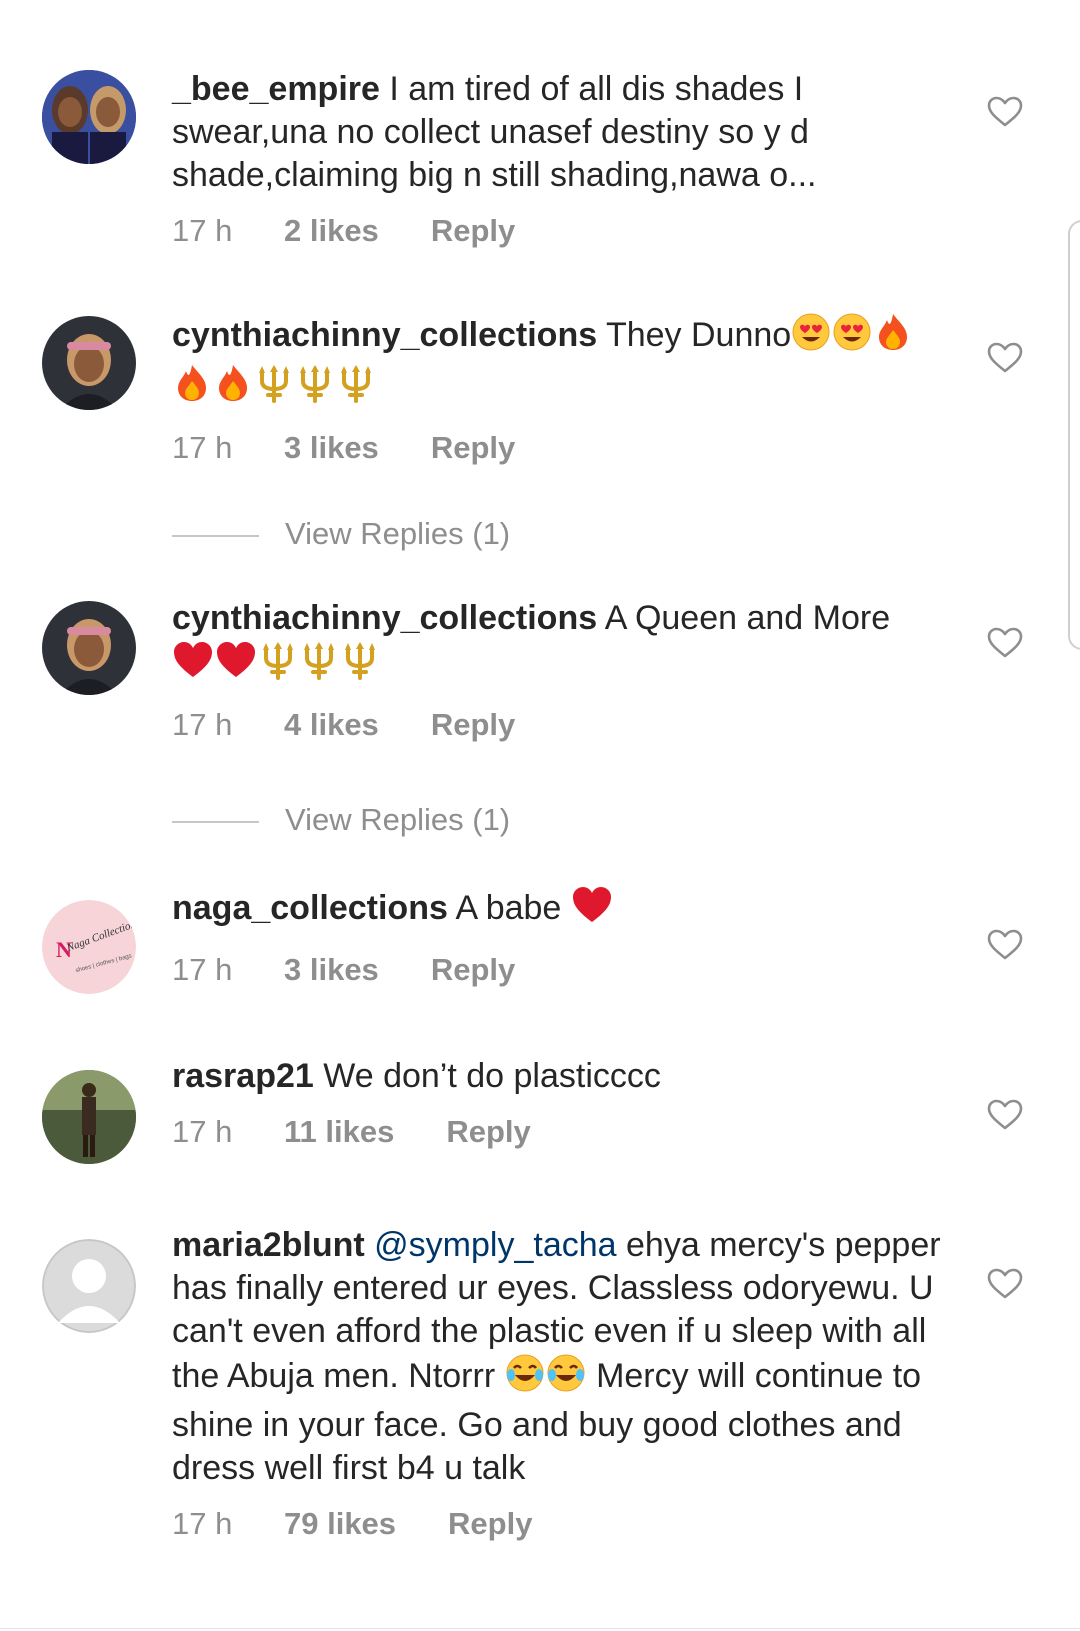  Describe the element at coordinates (747, 618) in the screenshot. I see `comment-body: A Queen and More` at that location.